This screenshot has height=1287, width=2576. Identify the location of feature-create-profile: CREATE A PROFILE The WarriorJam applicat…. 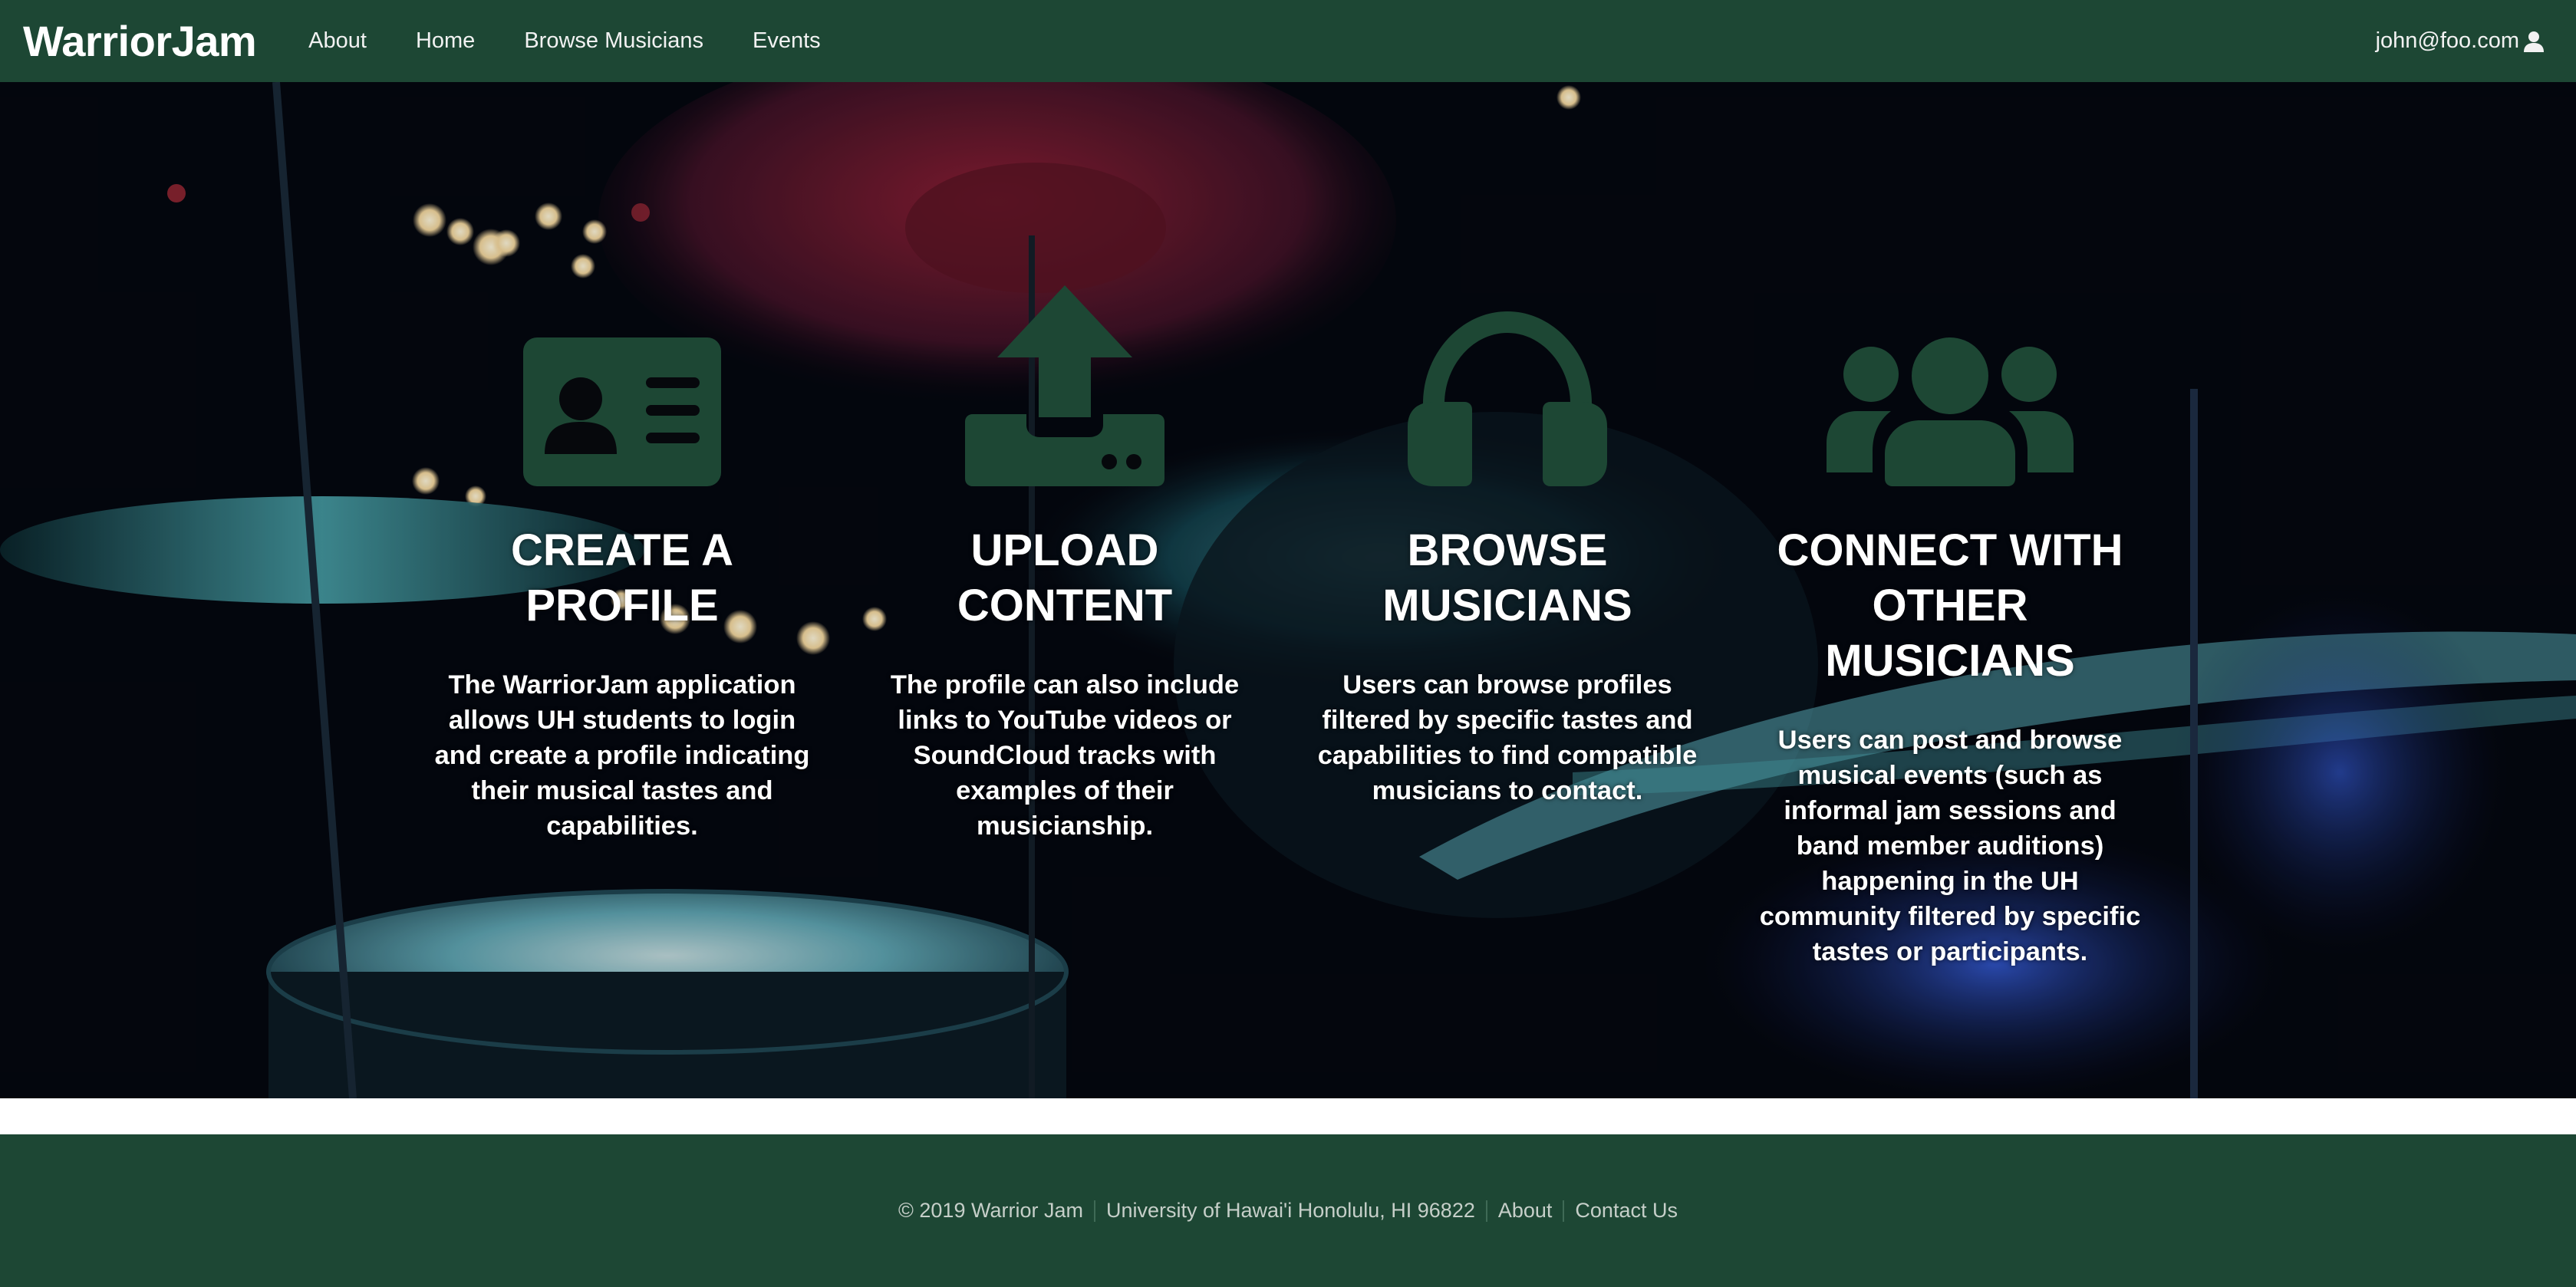
(622, 564).